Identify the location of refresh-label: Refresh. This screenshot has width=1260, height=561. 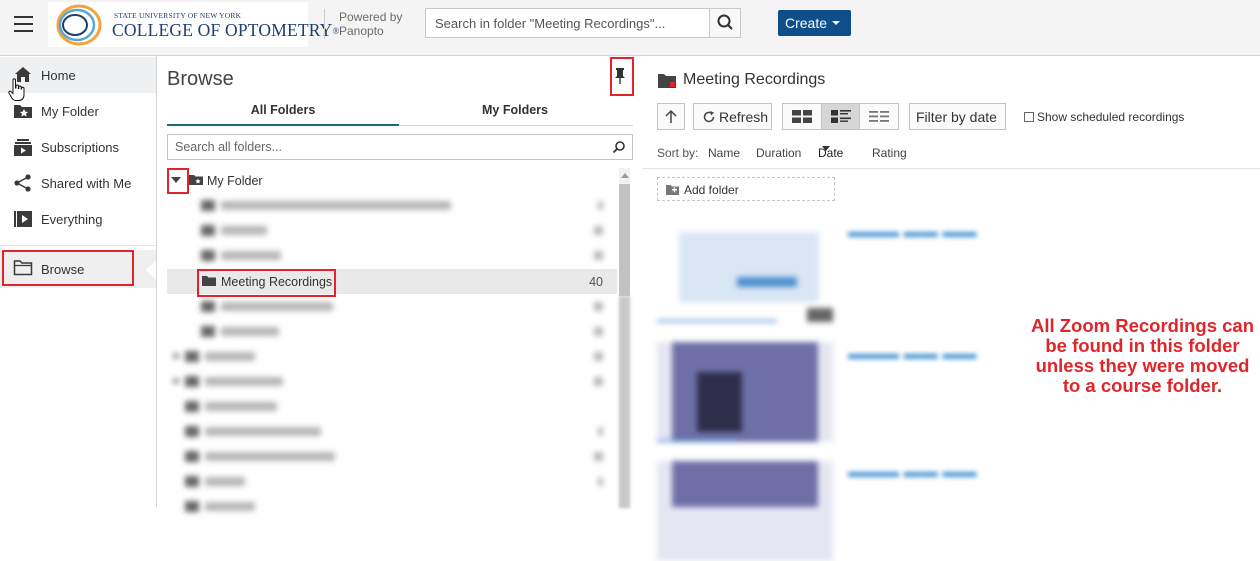
(744, 117).